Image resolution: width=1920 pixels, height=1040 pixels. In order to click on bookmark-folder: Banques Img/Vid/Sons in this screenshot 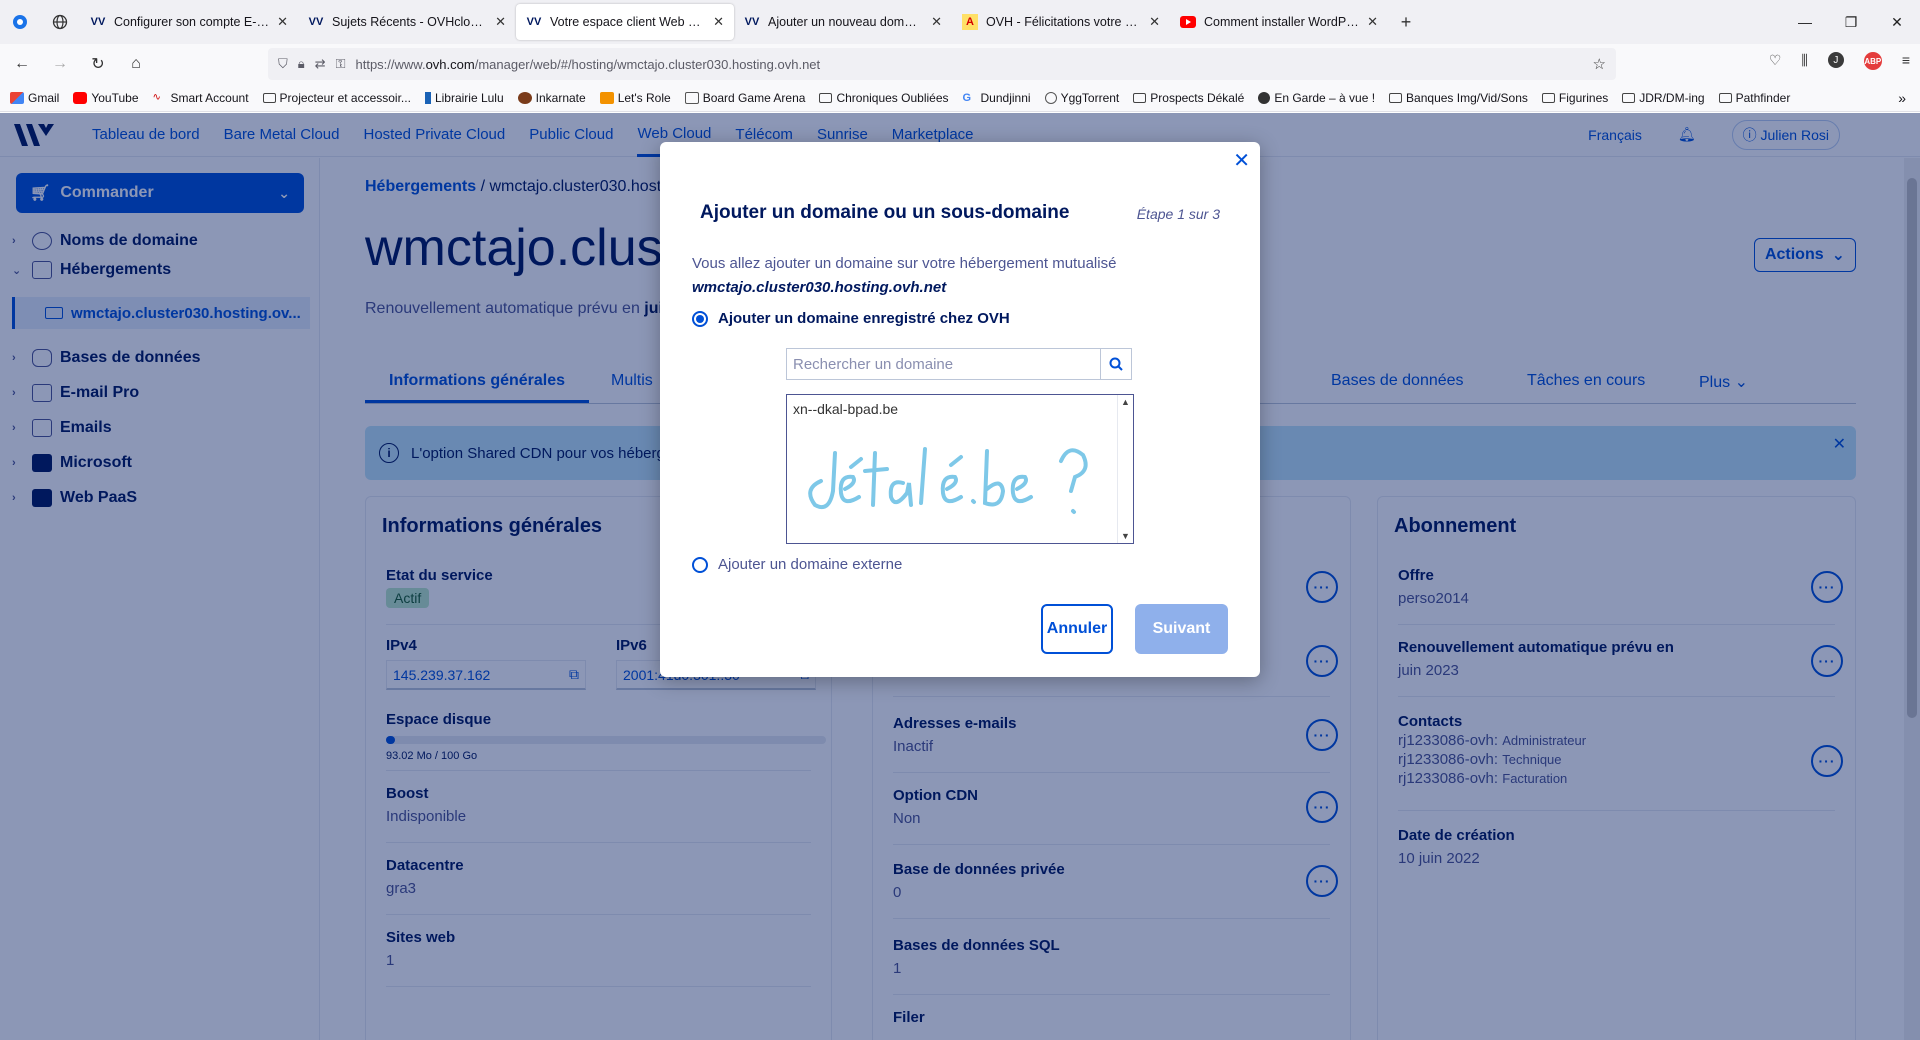, I will do `click(1458, 98)`.